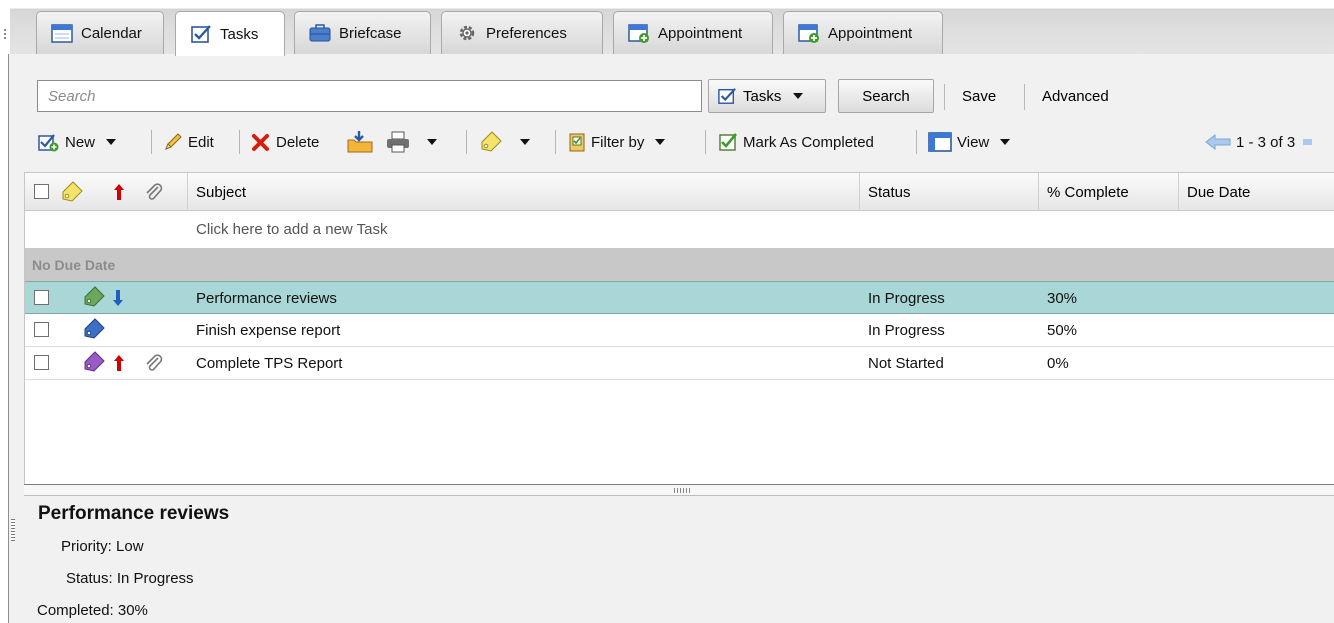 This screenshot has width=1334, height=623. I want to click on task-subject: Complete TPS Report, so click(269, 363).